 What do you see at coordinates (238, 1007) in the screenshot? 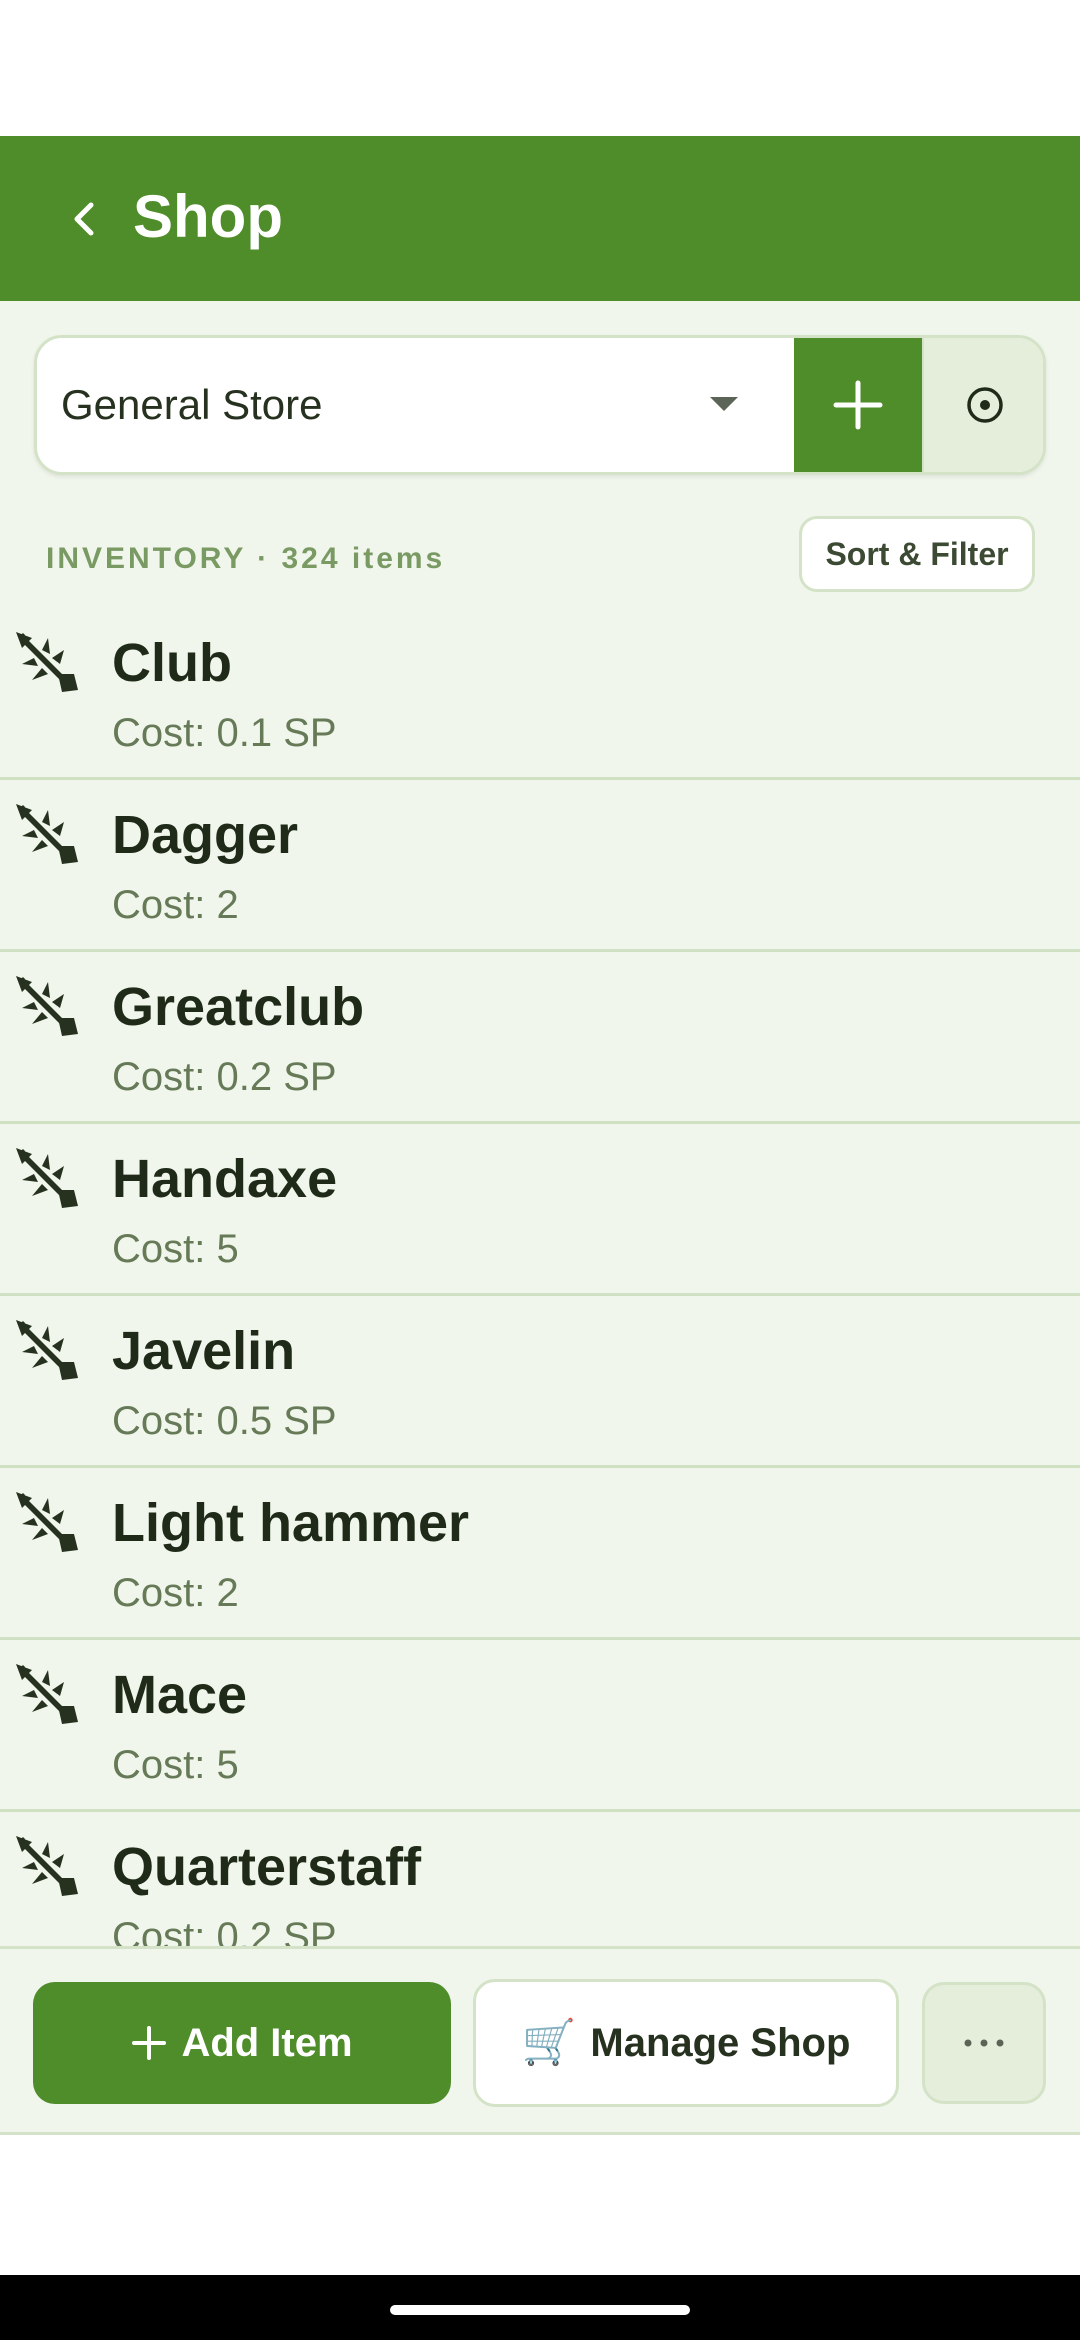
I see `item-name: Greatclub` at bounding box center [238, 1007].